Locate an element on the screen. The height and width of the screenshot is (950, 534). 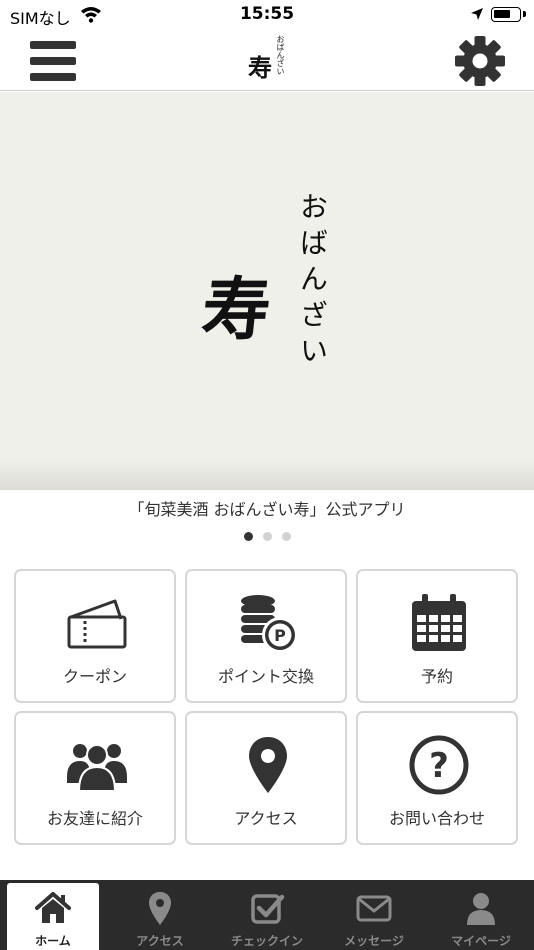
header-logo: 寿 おばんざい is located at coordinates (268, 61).